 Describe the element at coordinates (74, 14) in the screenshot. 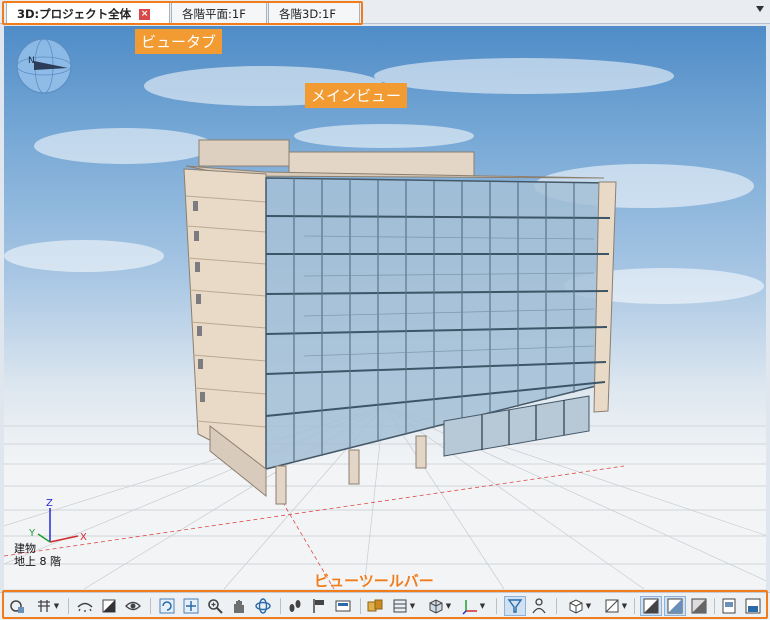

I see `tab-label: 3D:プロジェクト全体` at that location.